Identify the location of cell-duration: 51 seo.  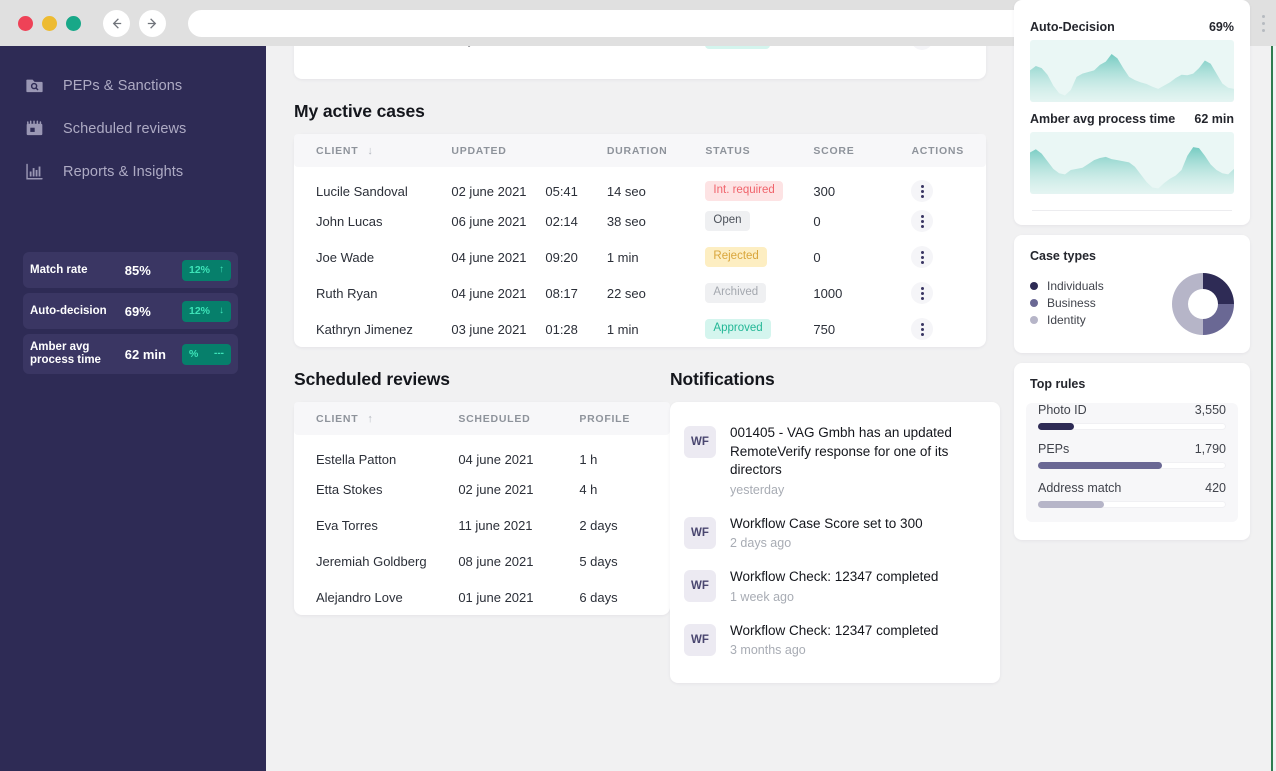
(649, 51).